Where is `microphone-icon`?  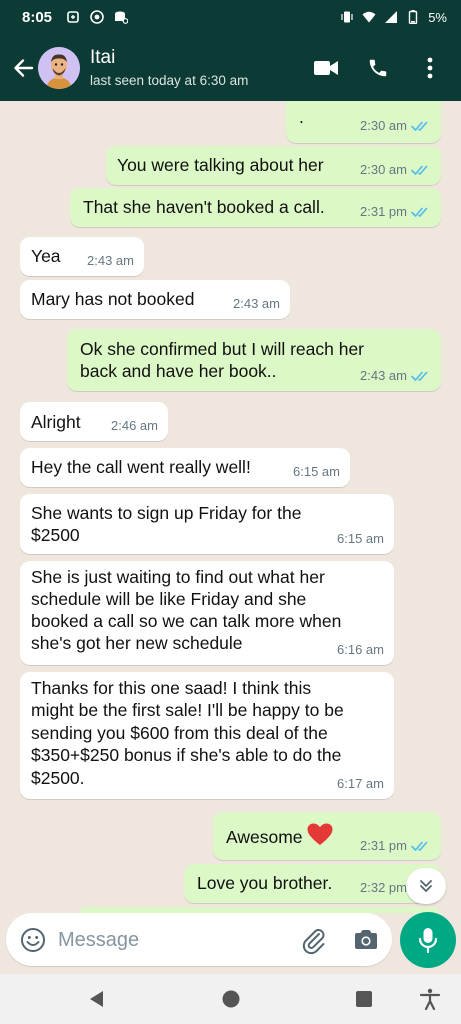 microphone-icon is located at coordinates (428, 941).